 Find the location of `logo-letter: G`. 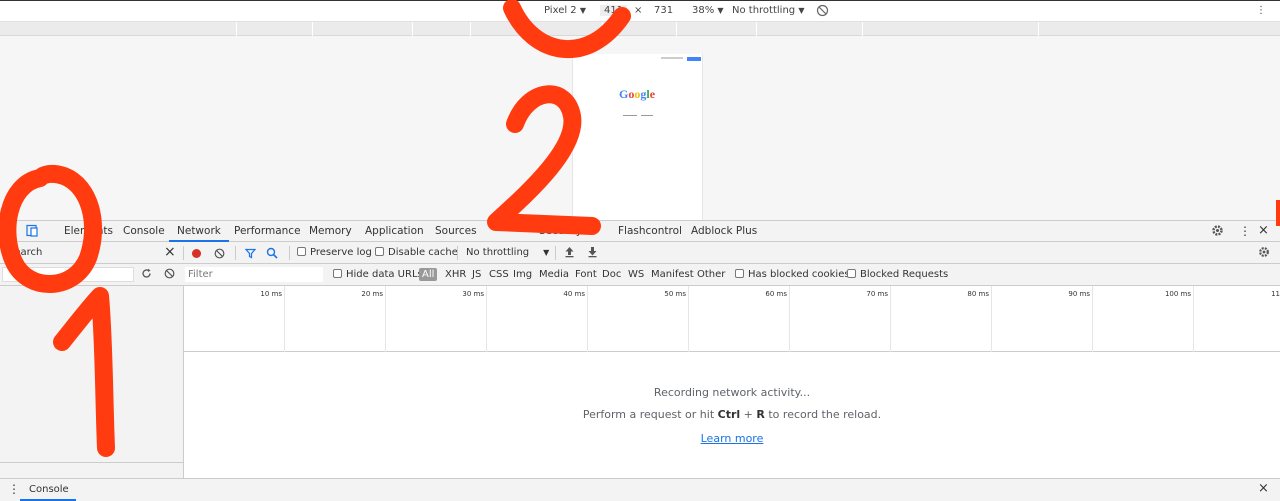

logo-letter: G is located at coordinates (624, 94).